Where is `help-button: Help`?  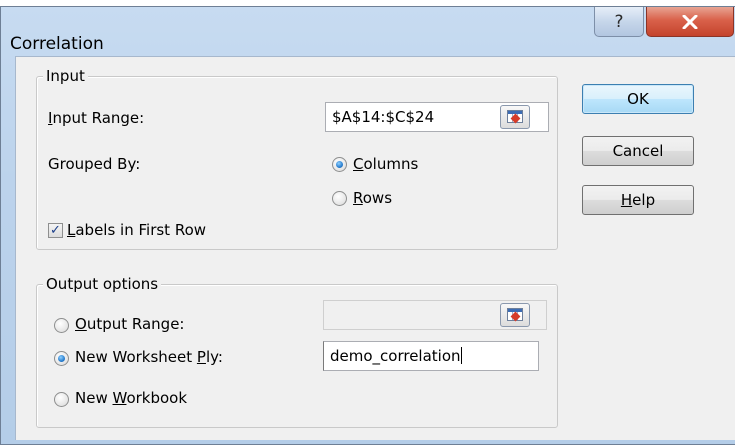
help-button: Help is located at coordinates (638, 200).